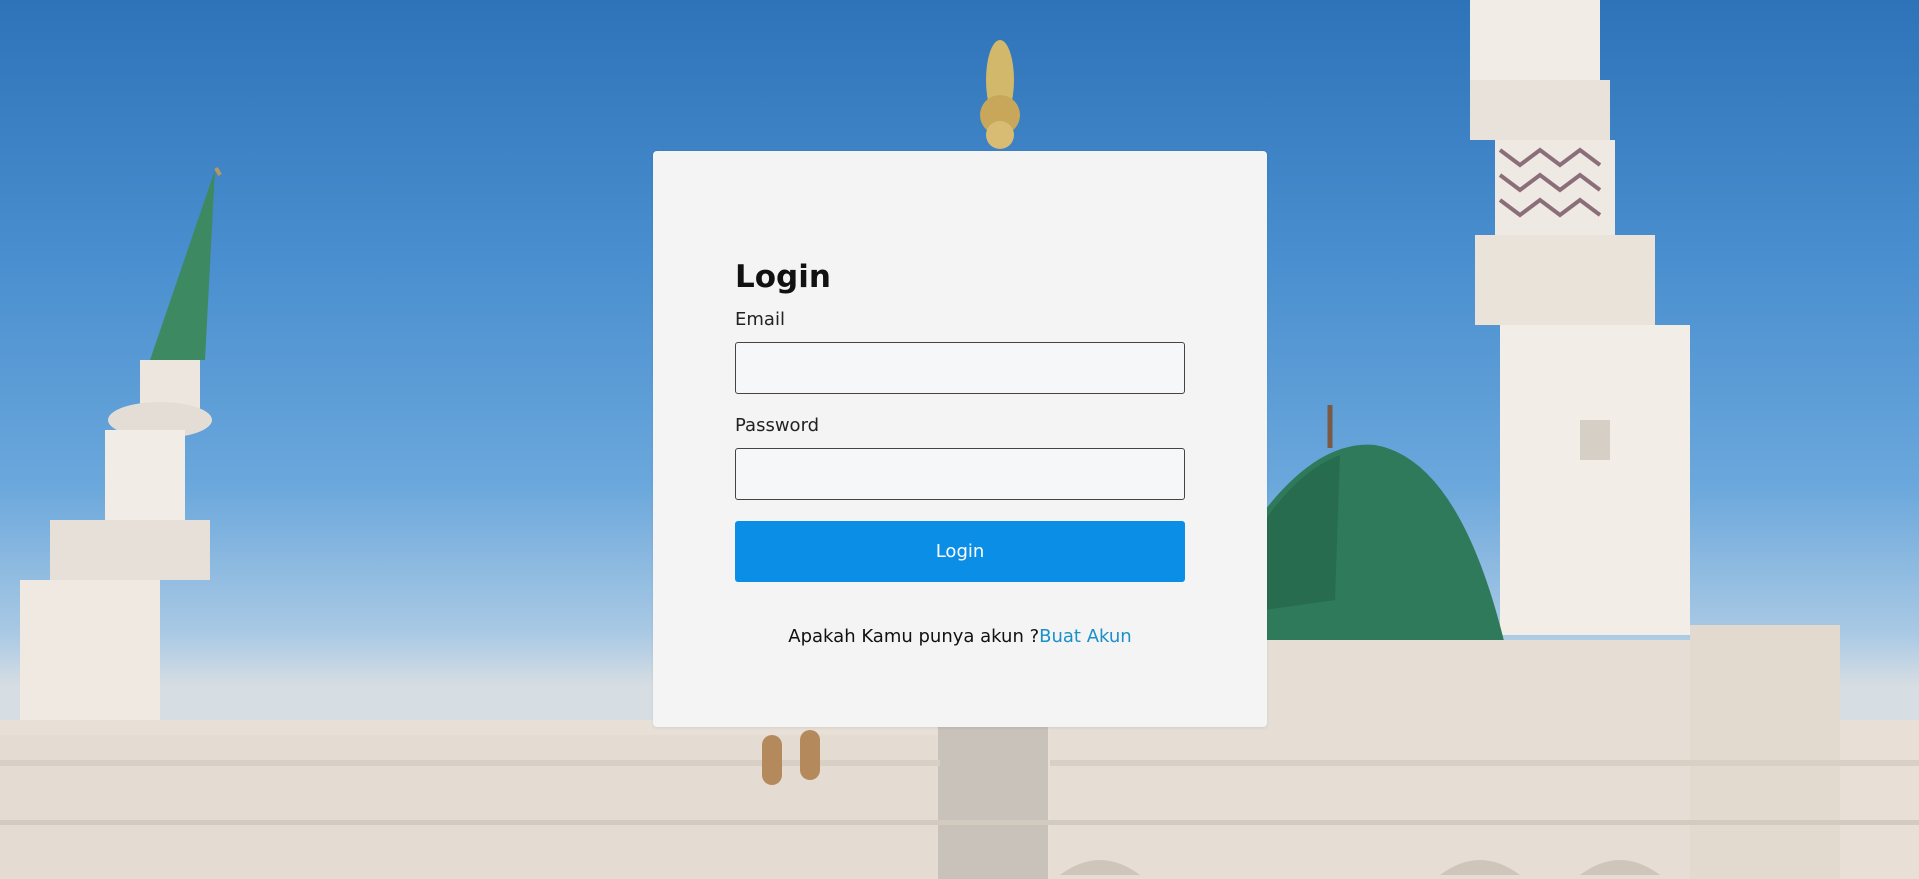 Image resolution: width=1919 pixels, height=879 pixels. I want to click on signup-prompt-row: Apakah Kamu punya akun ?Buat Akun, so click(960, 637).